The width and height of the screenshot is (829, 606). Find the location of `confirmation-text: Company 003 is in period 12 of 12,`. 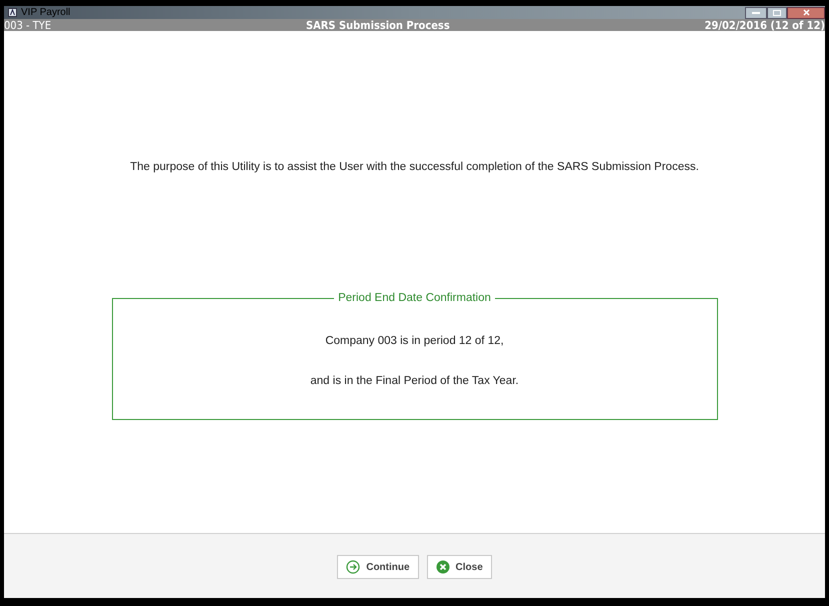

confirmation-text: Company 003 is in period 12 of 12, is located at coordinates (414, 342).